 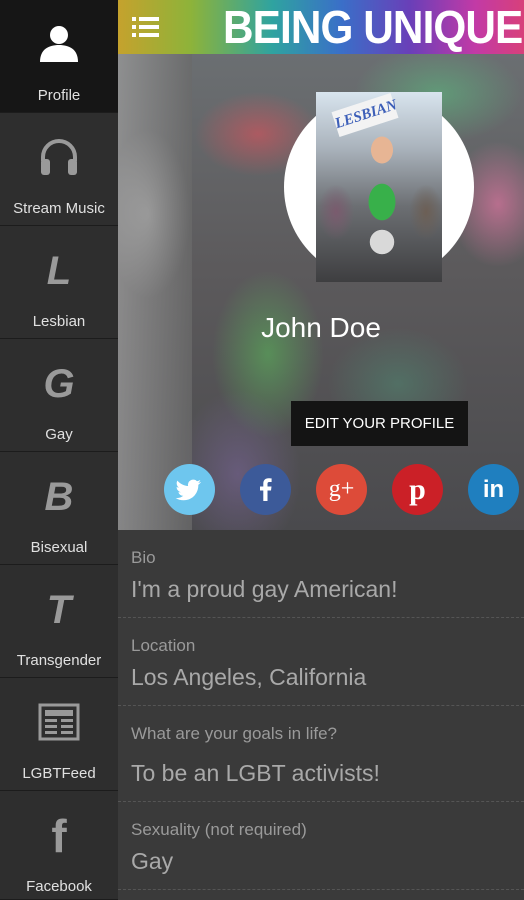 I want to click on sidebar-item-profile: Profile, so click(x=59, y=56).